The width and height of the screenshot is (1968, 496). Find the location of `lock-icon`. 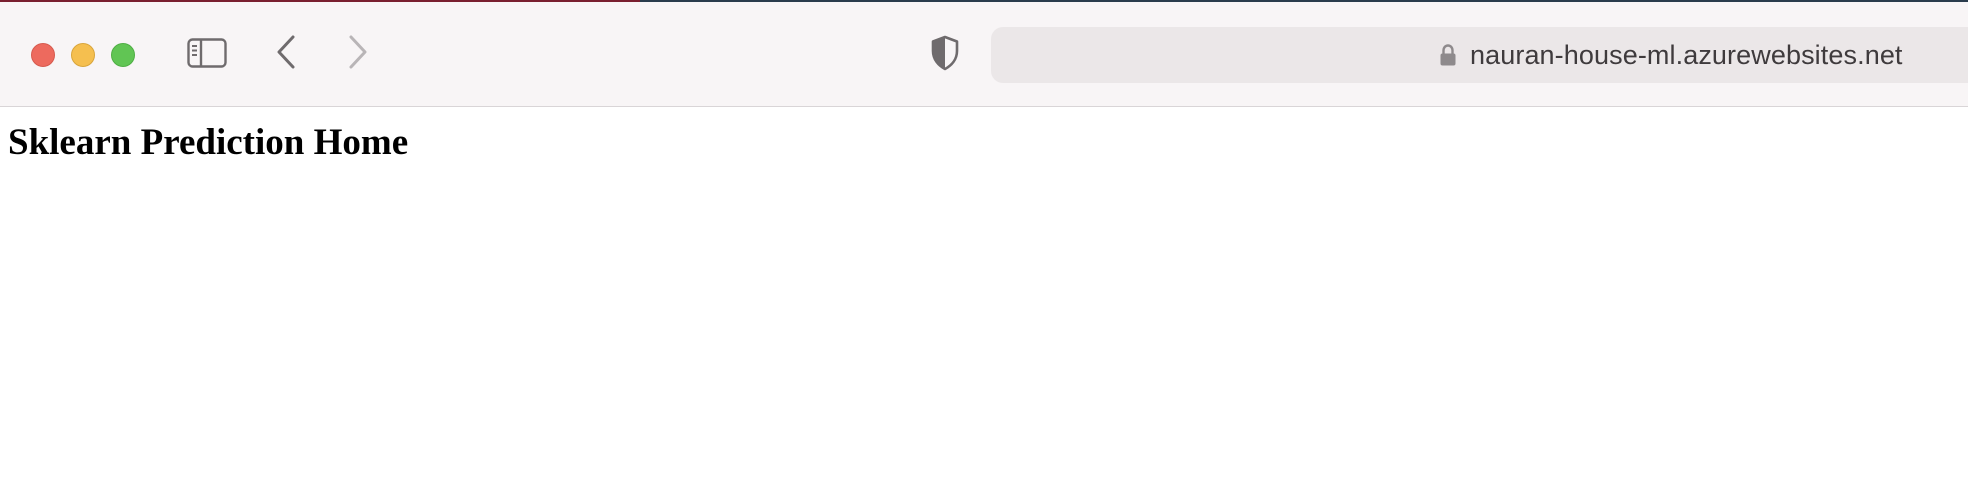

lock-icon is located at coordinates (1448, 55).